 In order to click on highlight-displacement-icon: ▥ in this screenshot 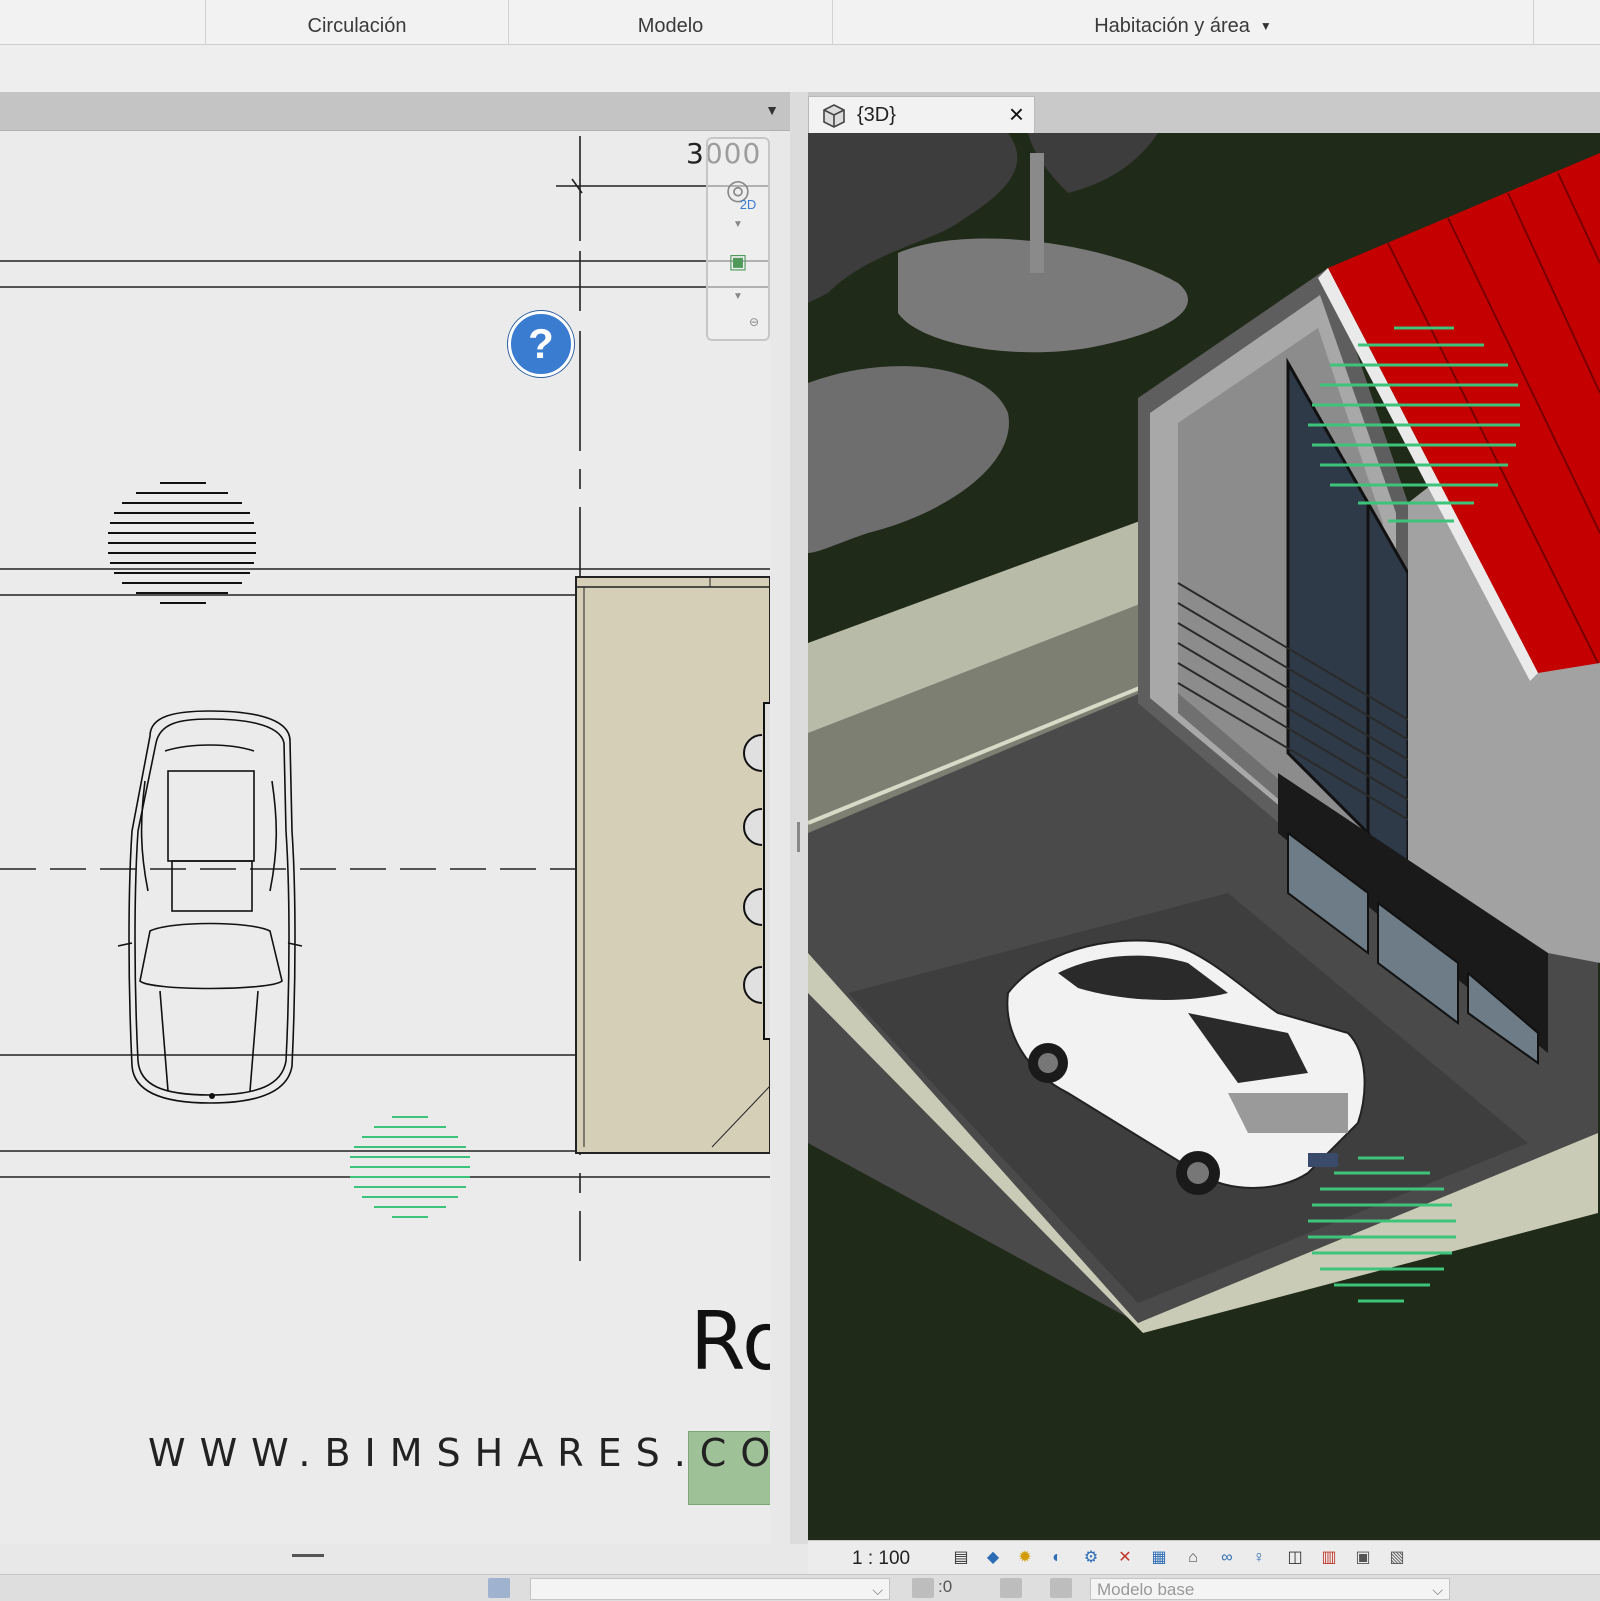, I will do `click(1329, 1558)`.